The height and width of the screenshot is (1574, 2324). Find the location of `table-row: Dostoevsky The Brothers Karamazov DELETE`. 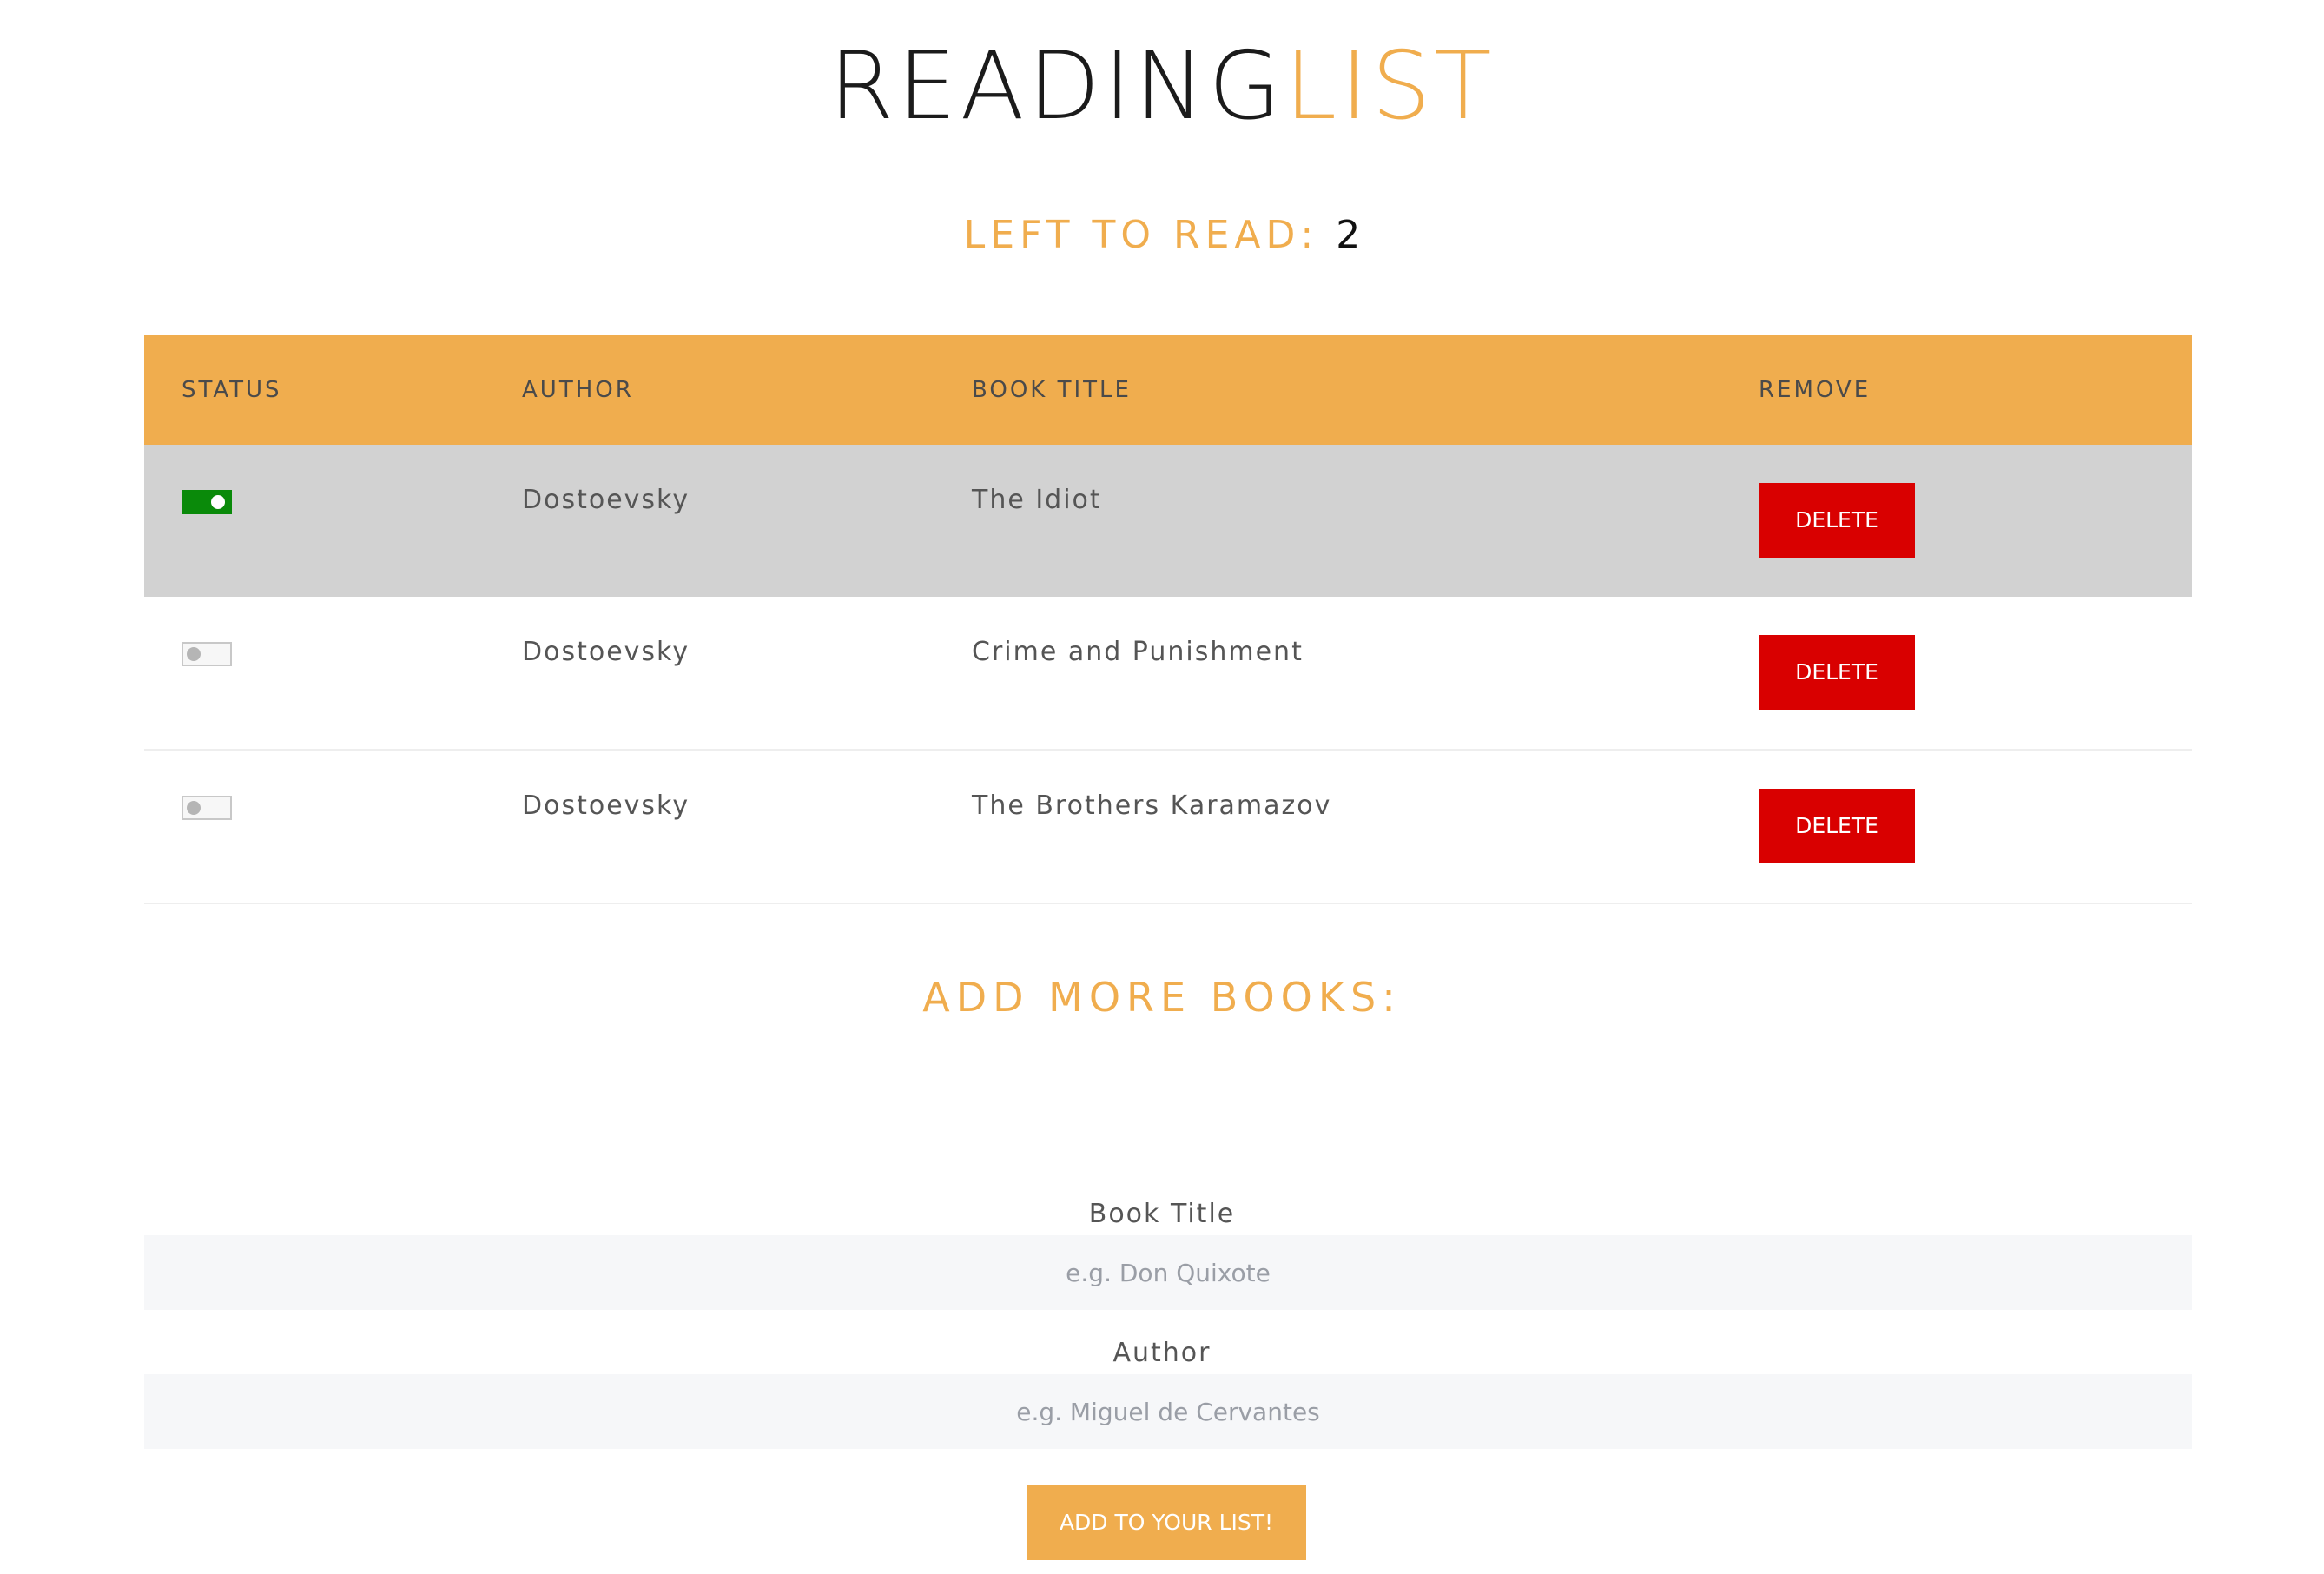

table-row: Dostoevsky The Brothers Karamazov DELETE is located at coordinates (1168, 827).